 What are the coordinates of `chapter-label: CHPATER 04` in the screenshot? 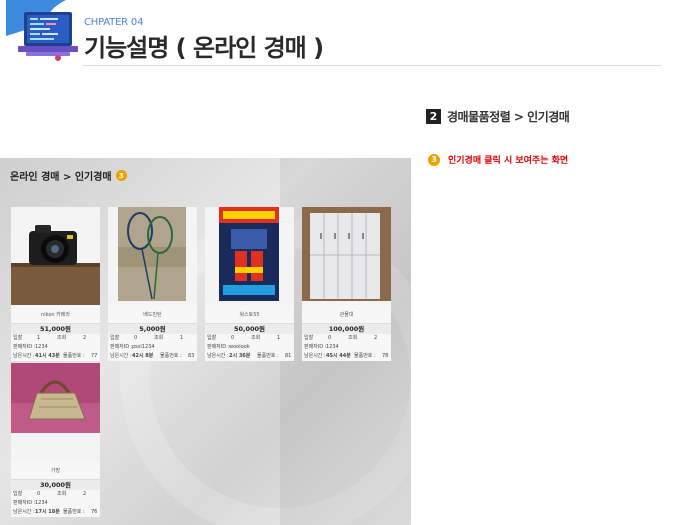 It's located at (114, 22).